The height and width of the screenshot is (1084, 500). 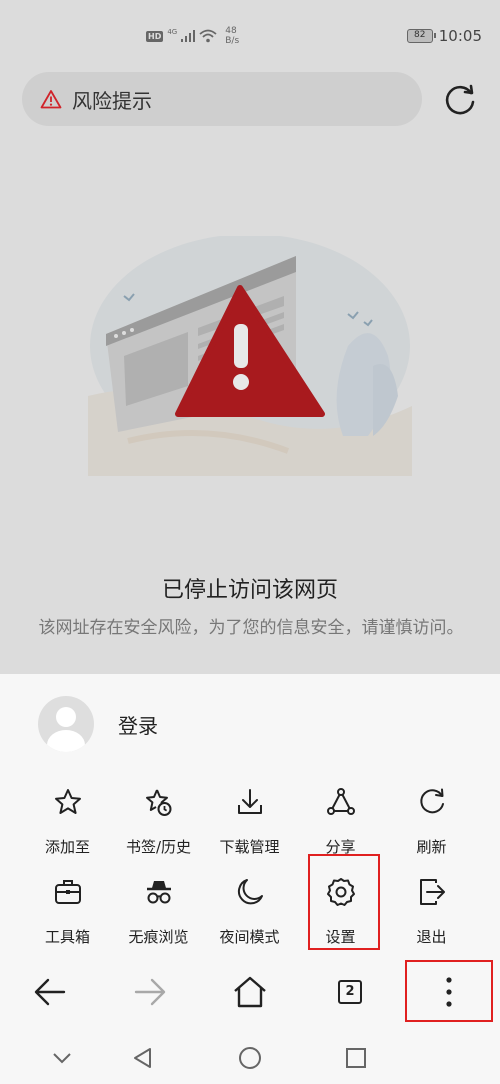 I want to click on clock: 10:05, so click(x=460, y=36).